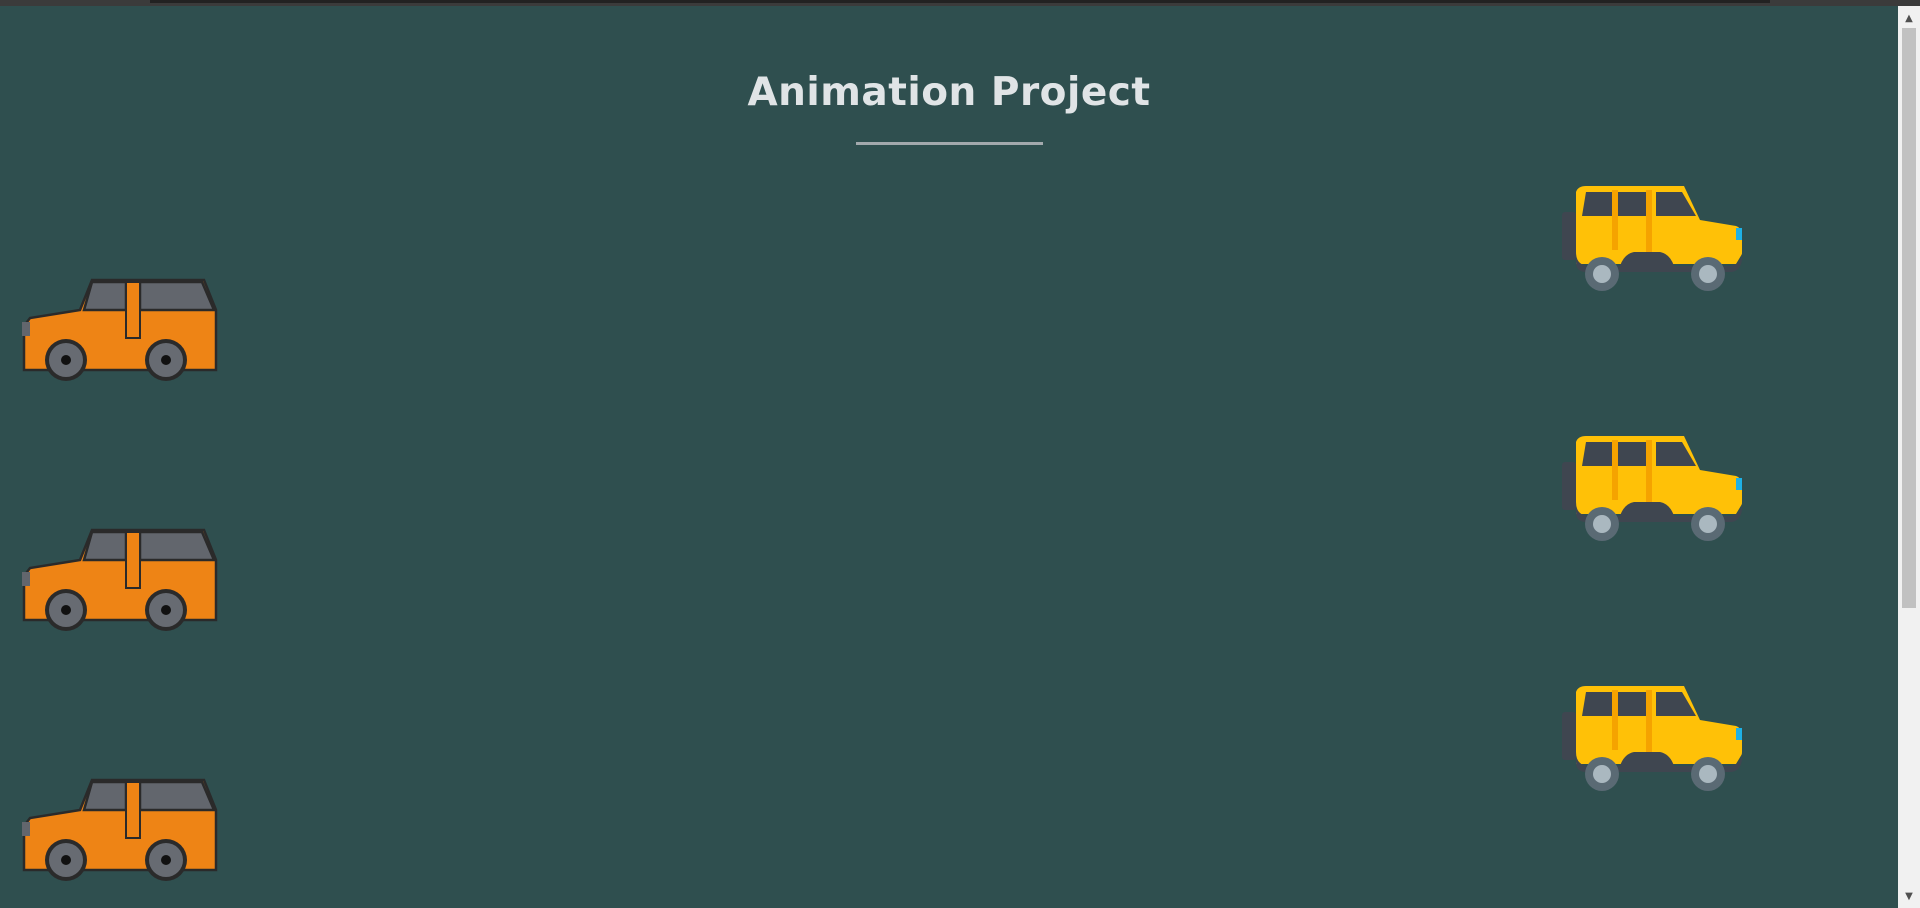  I want to click on scroll-down-icon: ▼, so click(1909, 897).